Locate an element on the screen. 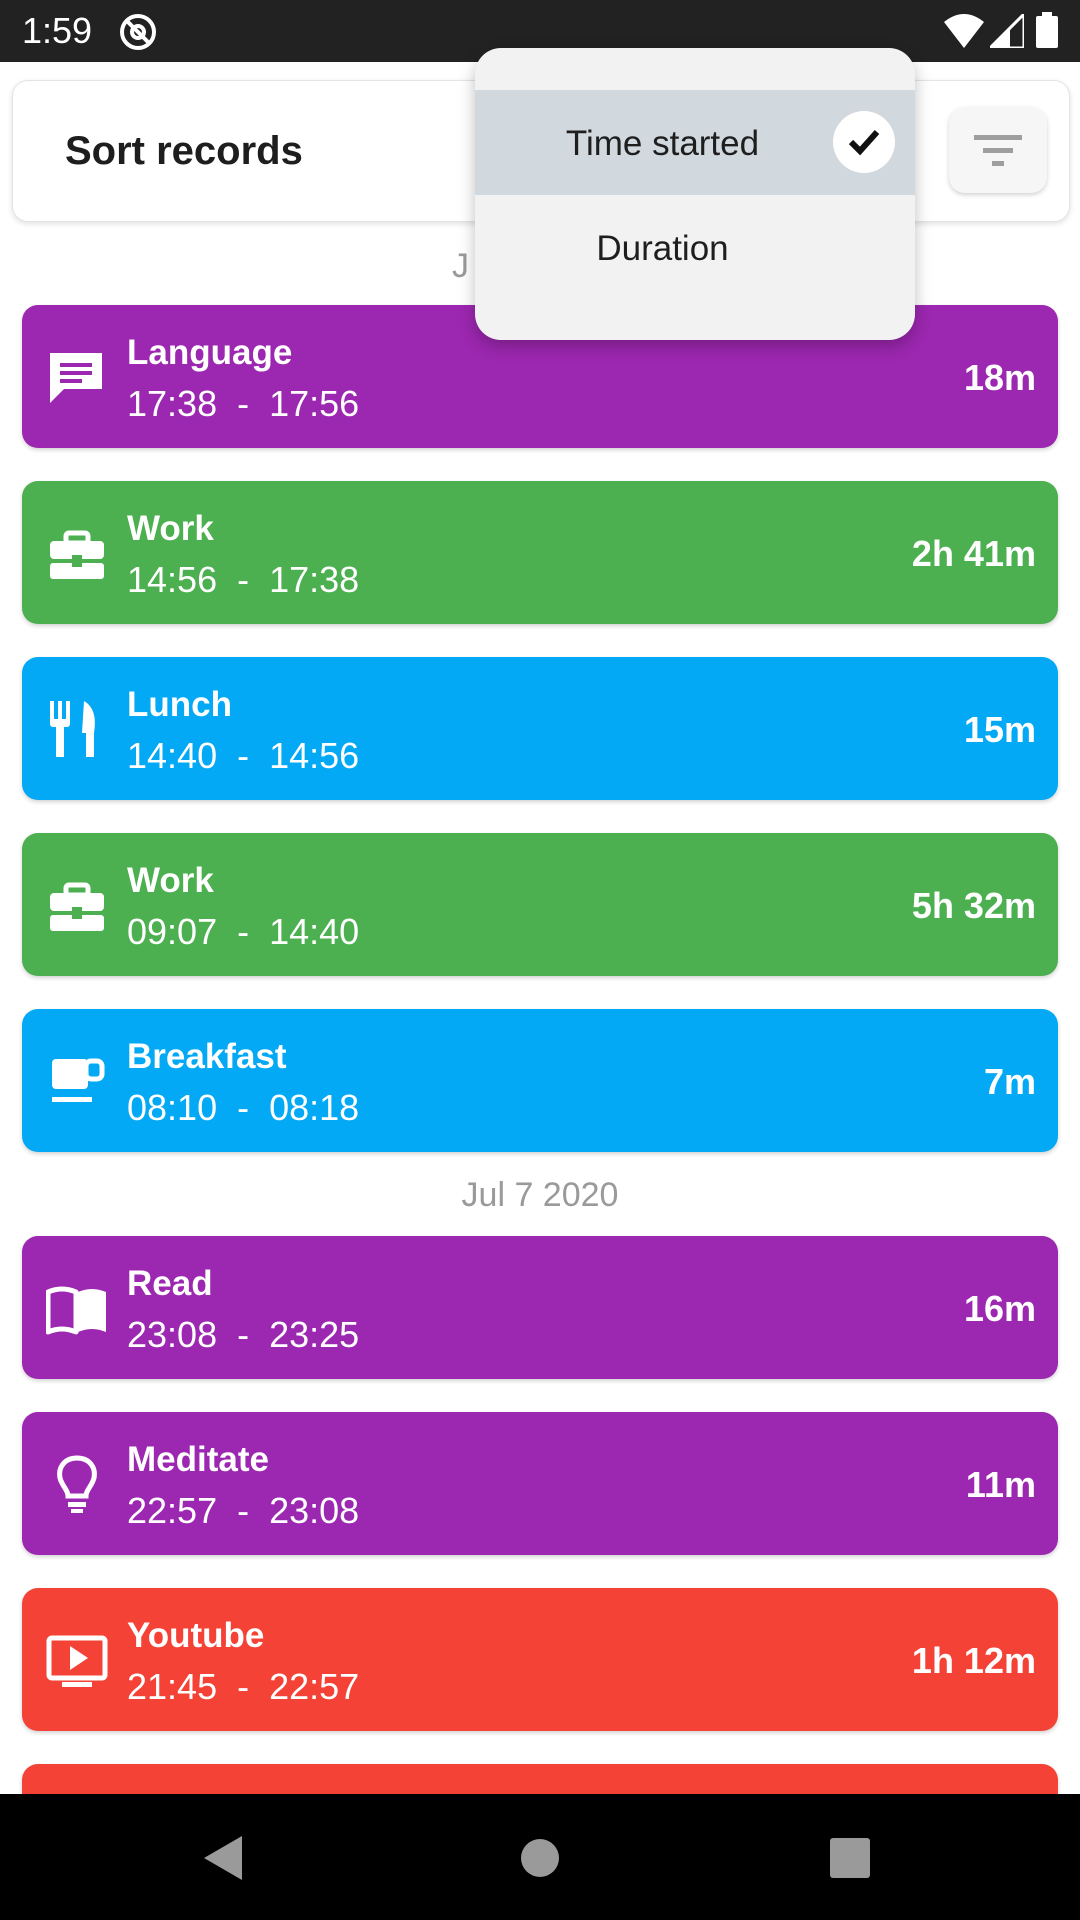 This screenshot has height=1920, width=1080. video-player-icon is located at coordinates (77, 1661).